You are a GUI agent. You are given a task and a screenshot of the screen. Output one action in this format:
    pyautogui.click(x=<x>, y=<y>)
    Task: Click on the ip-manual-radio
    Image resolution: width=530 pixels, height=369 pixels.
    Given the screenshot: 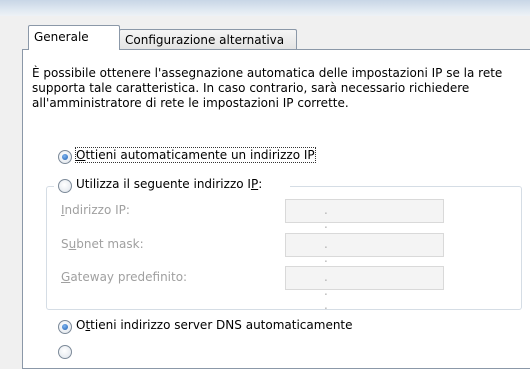 What is the action you would take?
    pyautogui.click(x=65, y=186)
    